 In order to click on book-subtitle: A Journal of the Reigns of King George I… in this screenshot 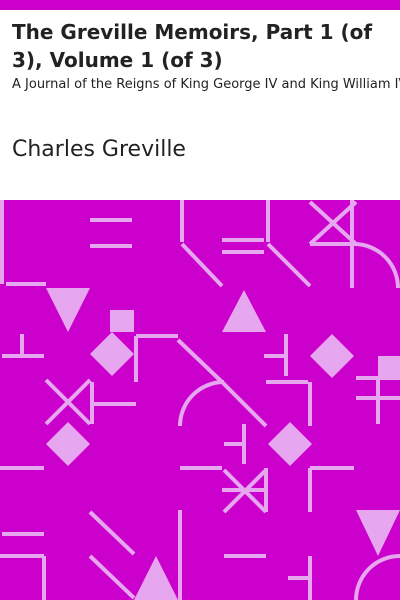, I will do `click(206, 84)`.